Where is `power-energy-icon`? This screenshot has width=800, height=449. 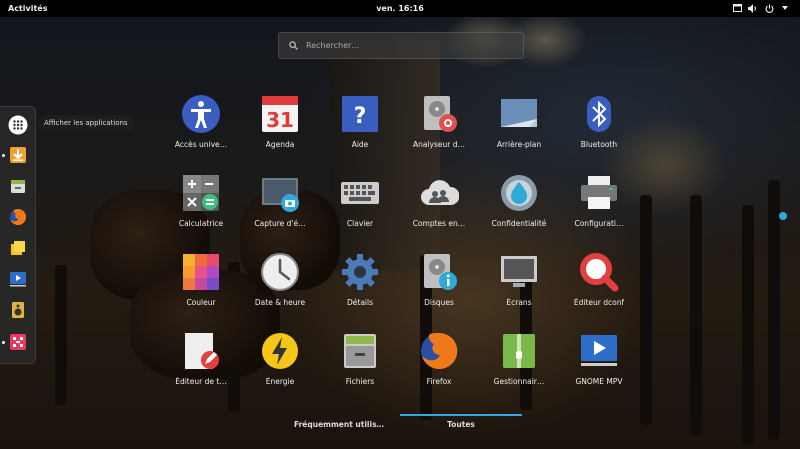 power-energy-icon is located at coordinates (280, 351).